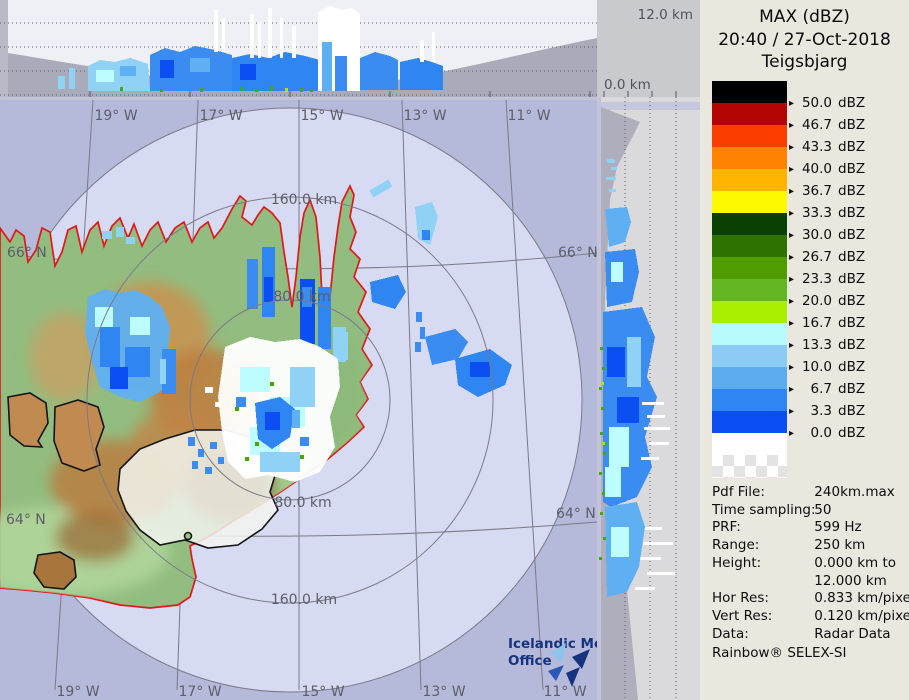  Describe the element at coordinates (304, 600) in the screenshot. I see `ring-label-160-bottom: 160.0 km` at that location.